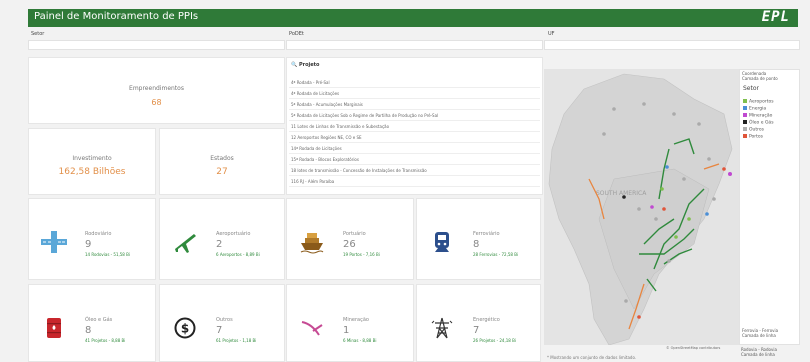 Image resolution: width=810 pixels, height=362 pixels. What do you see at coordinates (236, 340) in the screenshot?
I see `card-subtitle: 61 Projetos - 1,18 Bi` at bounding box center [236, 340].